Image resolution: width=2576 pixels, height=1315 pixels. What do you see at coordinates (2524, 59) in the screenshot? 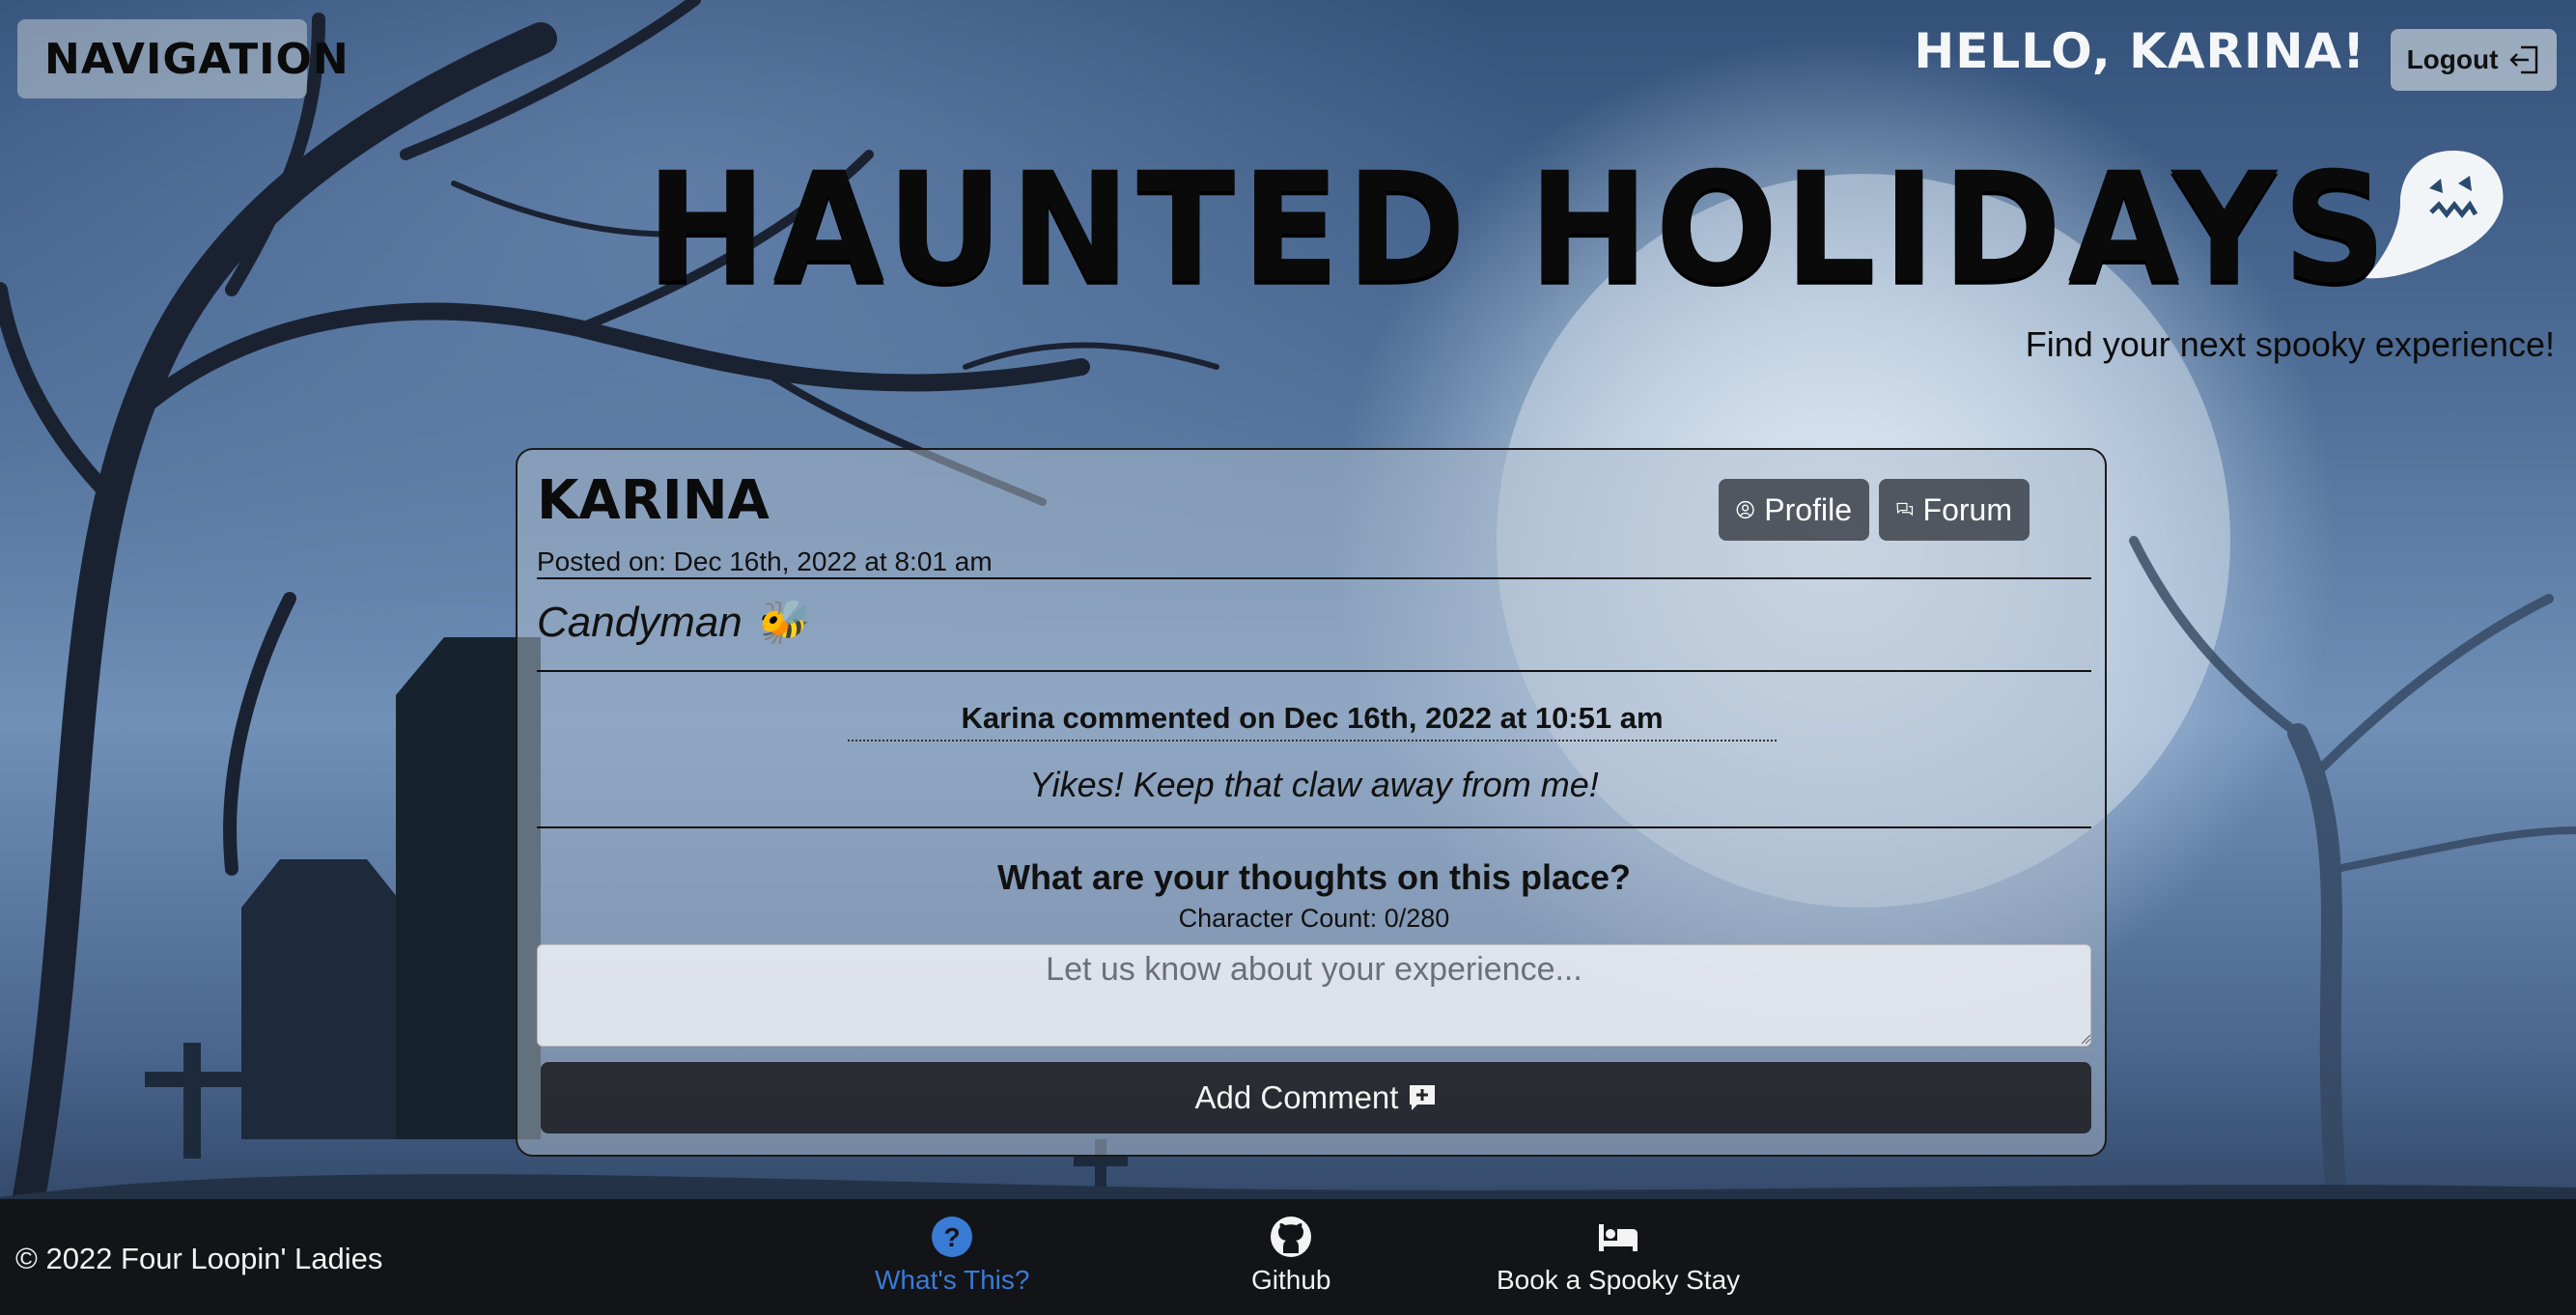
I see `logout-icon` at bounding box center [2524, 59].